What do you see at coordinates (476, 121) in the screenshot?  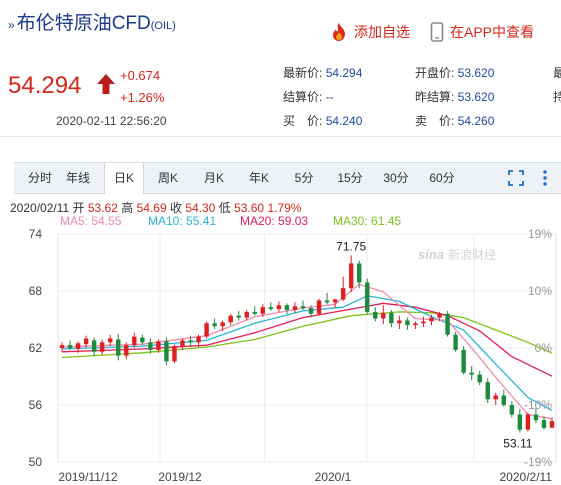 I see `ask-price-value: 54.260` at bounding box center [476, 121].